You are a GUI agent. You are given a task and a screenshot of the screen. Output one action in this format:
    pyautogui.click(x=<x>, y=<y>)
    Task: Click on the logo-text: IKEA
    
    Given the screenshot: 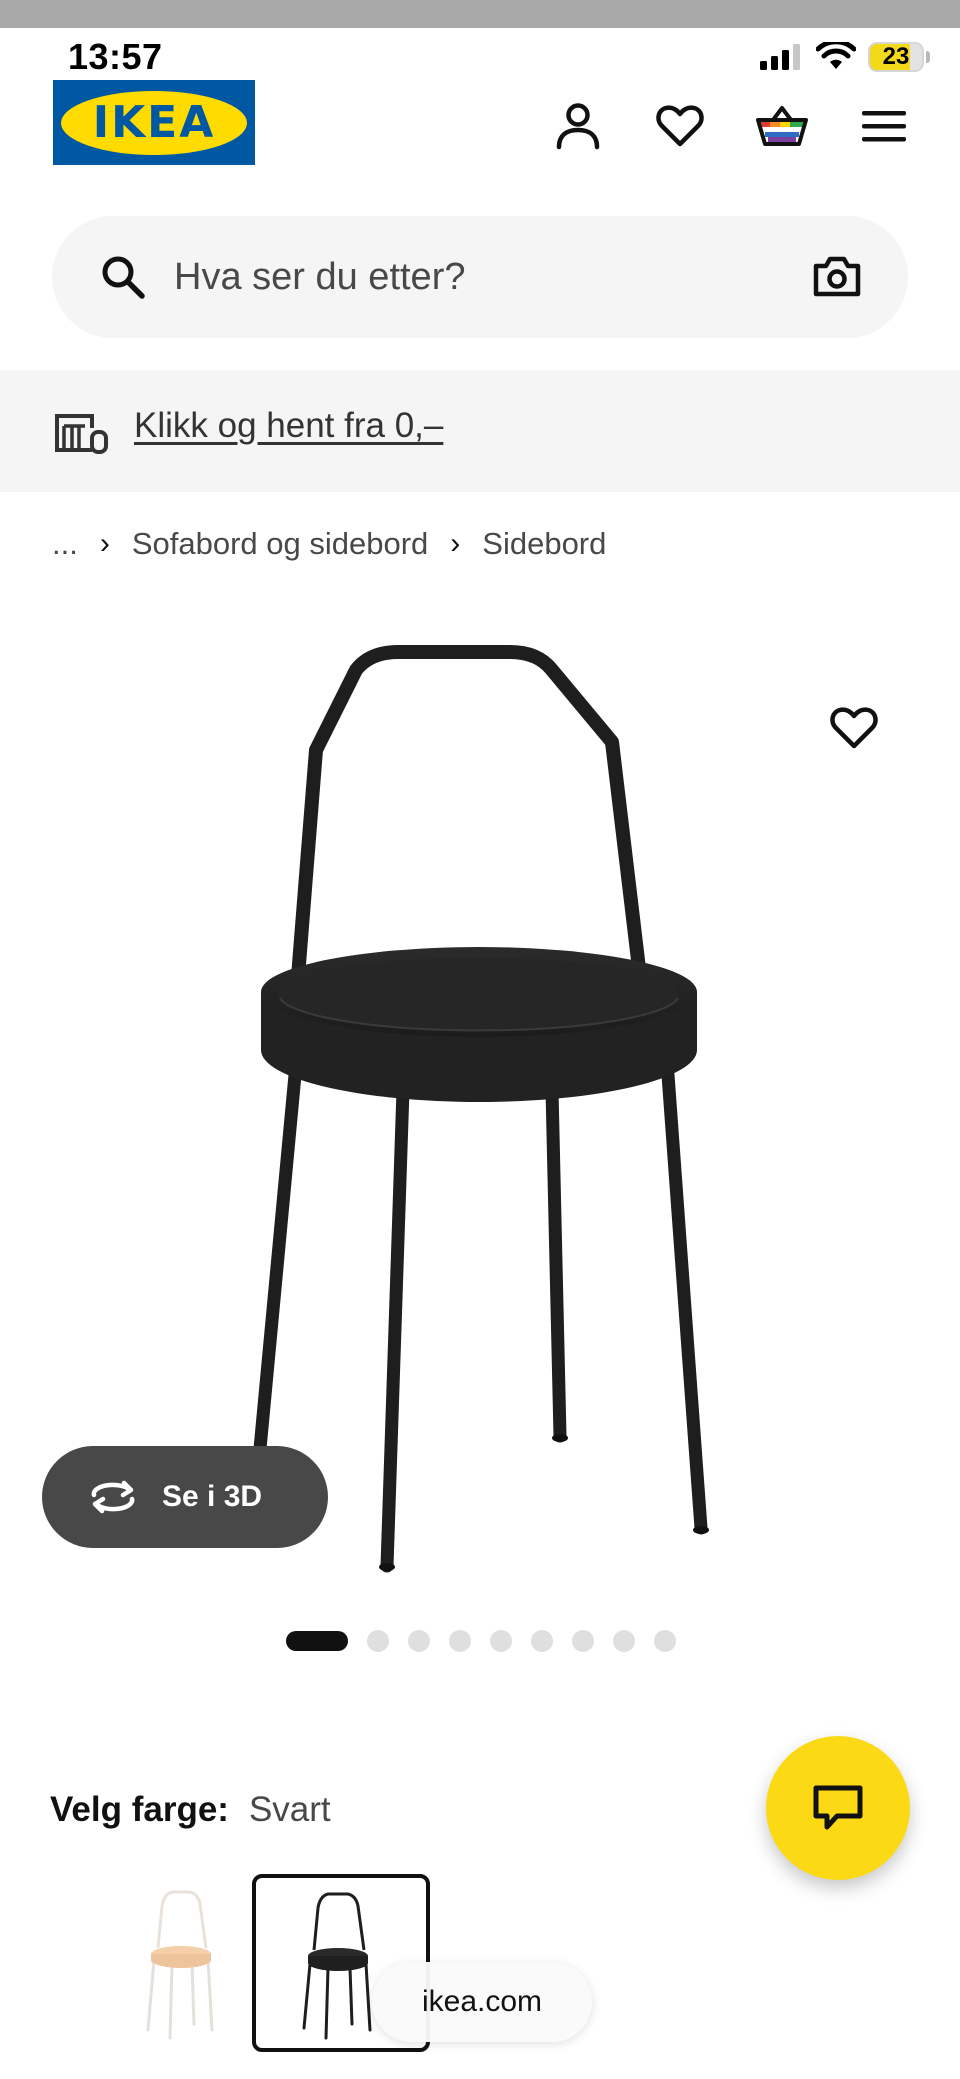 What is the action you would take?
    pyautogui.click(x=154, y=122)
    